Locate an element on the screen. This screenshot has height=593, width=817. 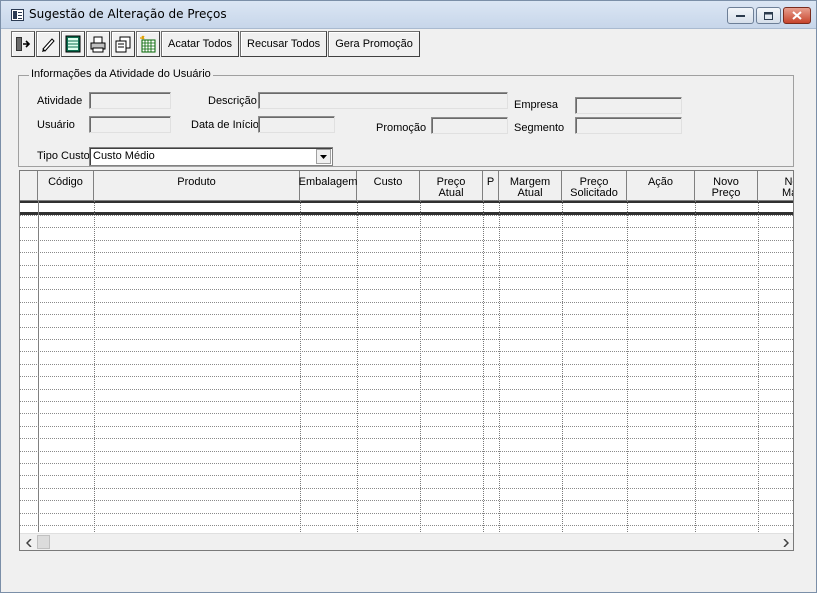
data-inicio-label: Data de Início is located at coordinates (225, 125).